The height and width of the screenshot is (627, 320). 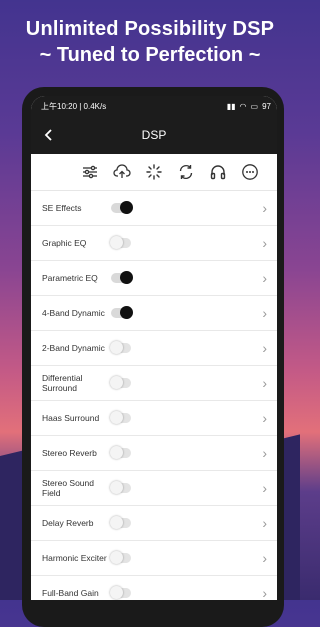 What do you see at coordinates (49, 135) in the screenshot?
I see `back-arrow-icon` at bounding box center [49, 135].